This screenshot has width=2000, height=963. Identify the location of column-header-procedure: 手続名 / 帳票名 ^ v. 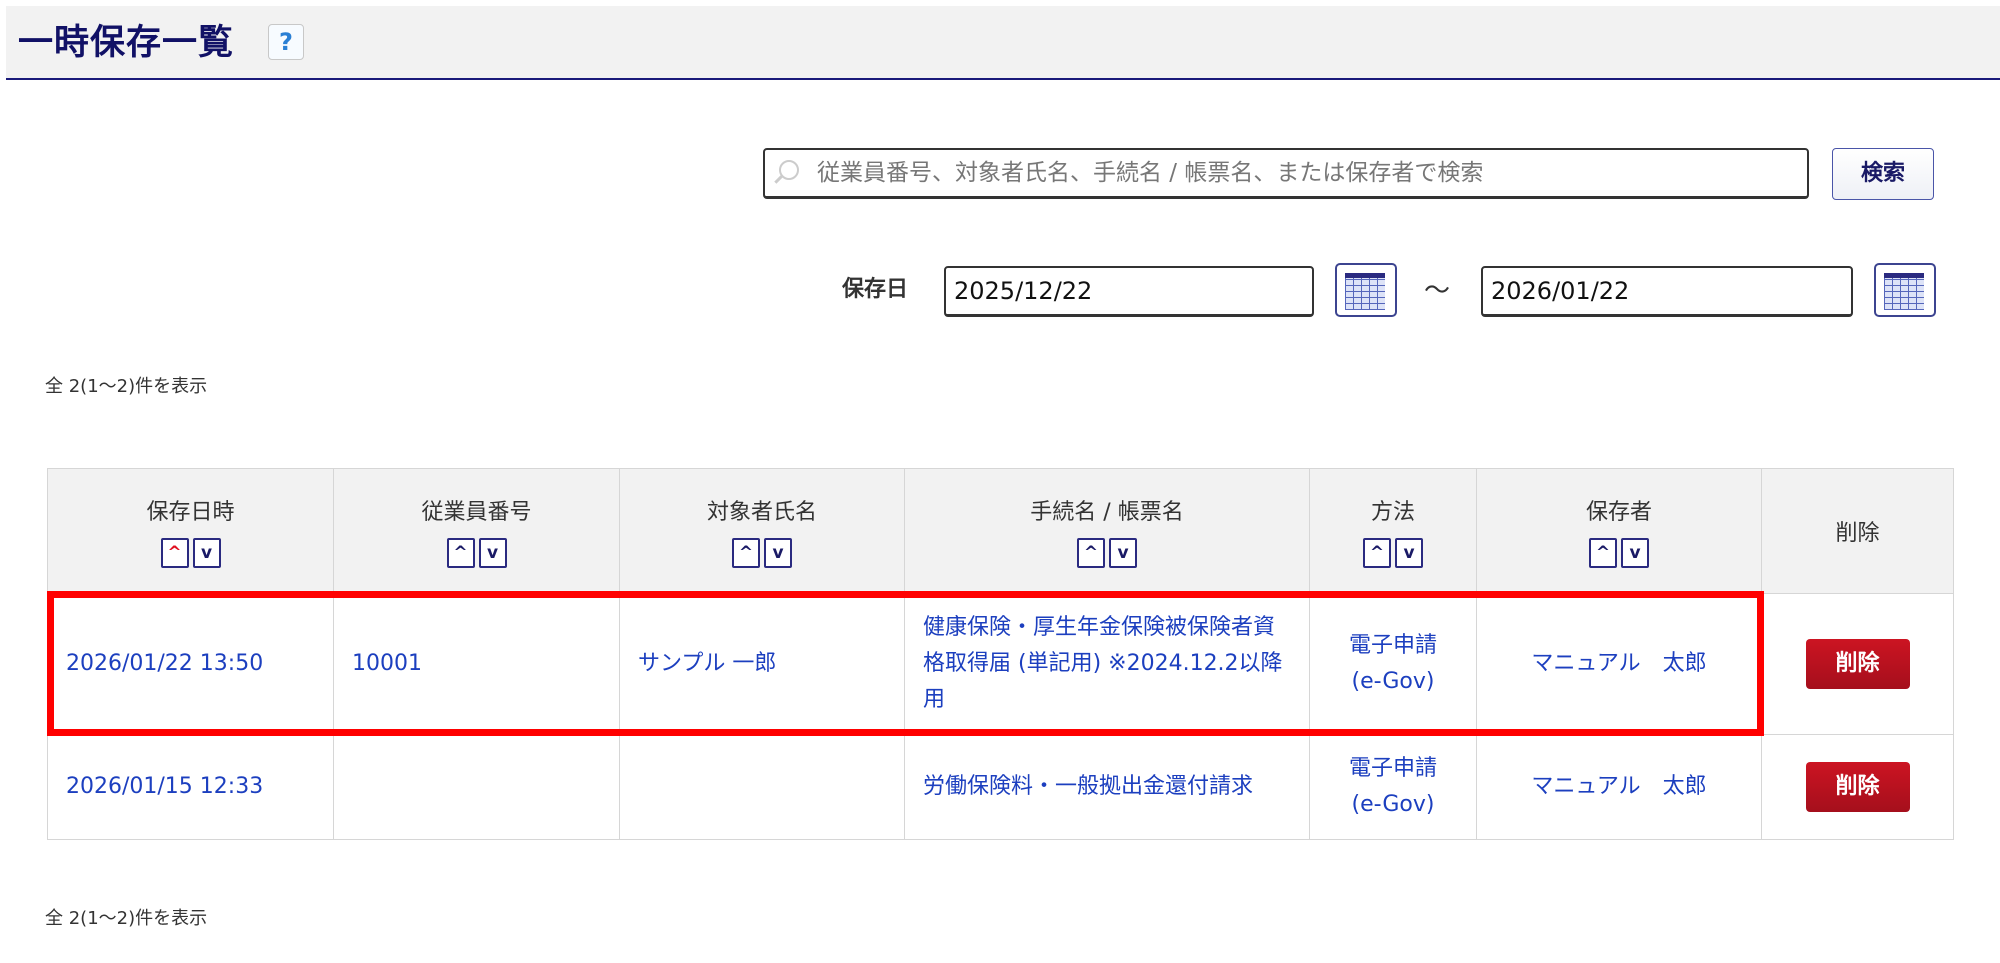
(1107, 531).